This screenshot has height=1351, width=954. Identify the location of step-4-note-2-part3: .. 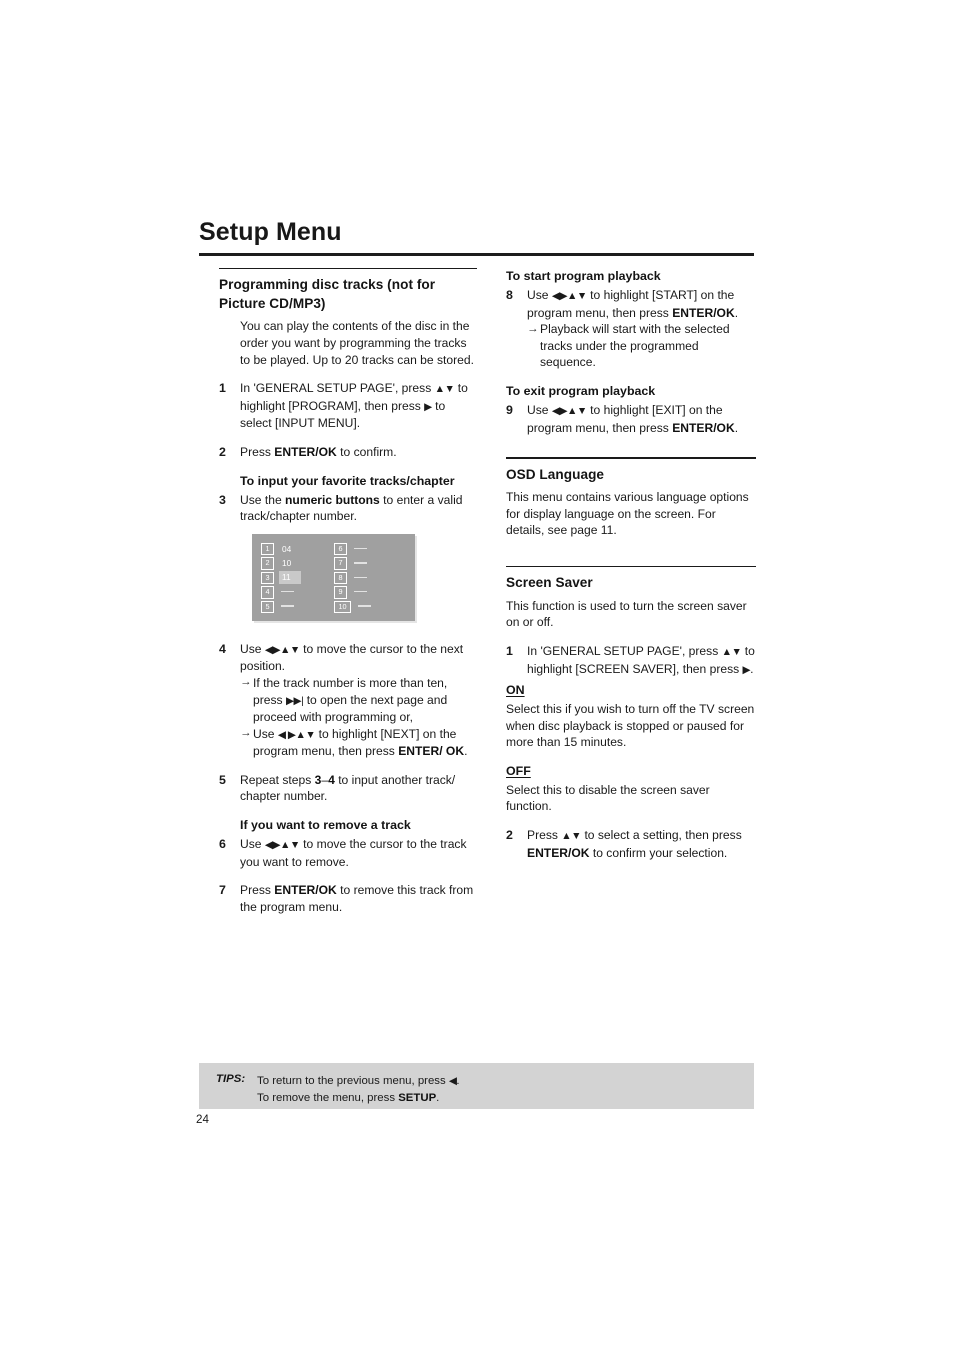
(466, 751).